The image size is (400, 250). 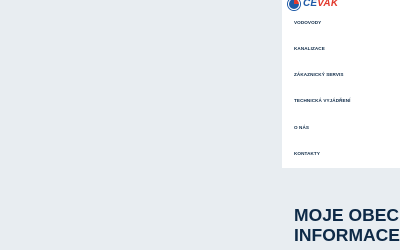 I want to click on menu-item-o-nas: O NÁS, so click(x=344, y=128).